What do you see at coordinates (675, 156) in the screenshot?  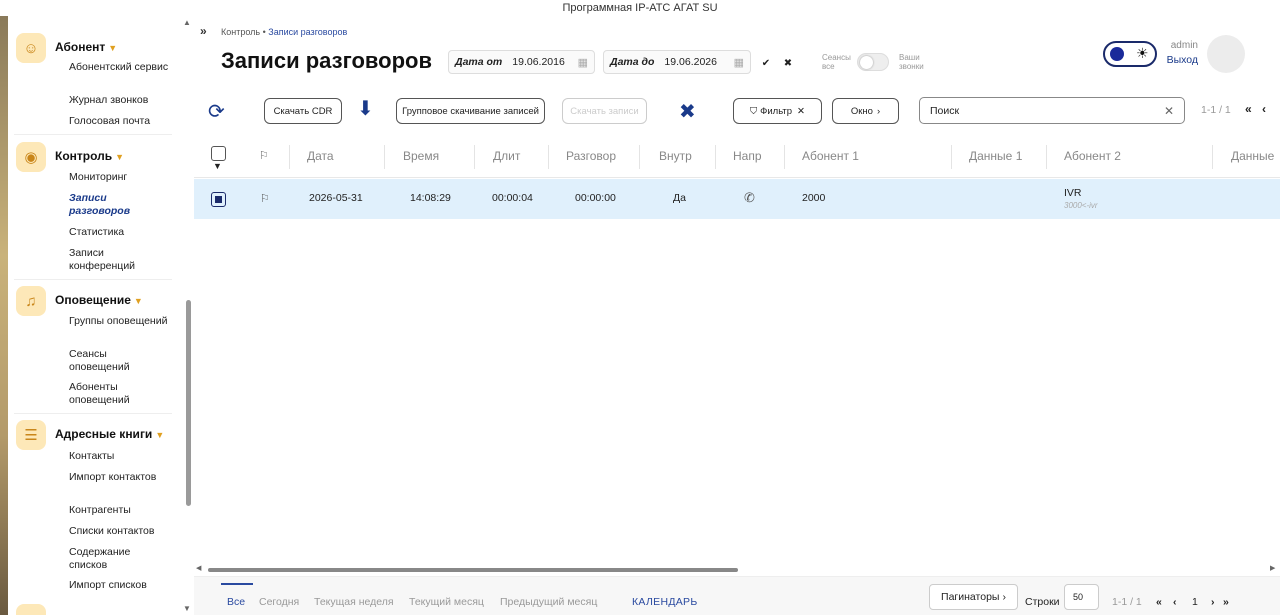 I see `column-internal: Внутр` at bounding box center [675, 156].